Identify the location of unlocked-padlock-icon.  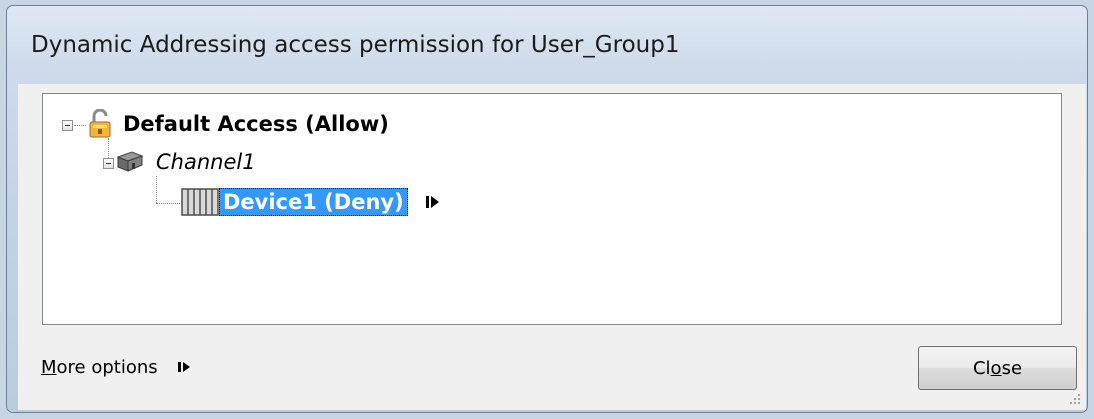
(100, 123).